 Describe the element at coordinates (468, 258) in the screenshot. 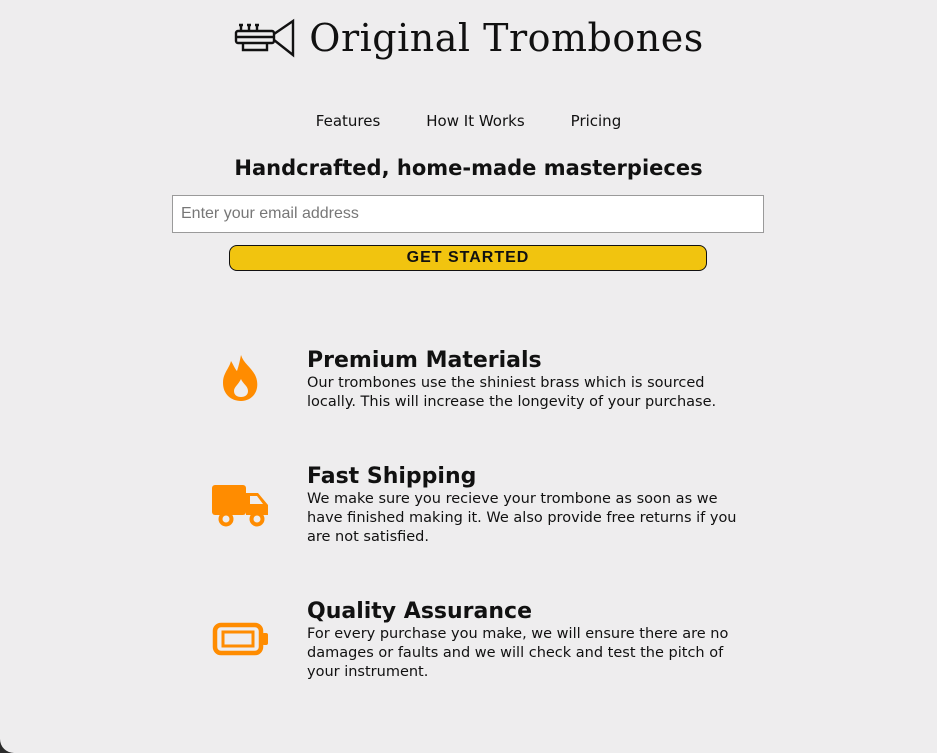

I see `get-started-button: GET STARTED` at that location.